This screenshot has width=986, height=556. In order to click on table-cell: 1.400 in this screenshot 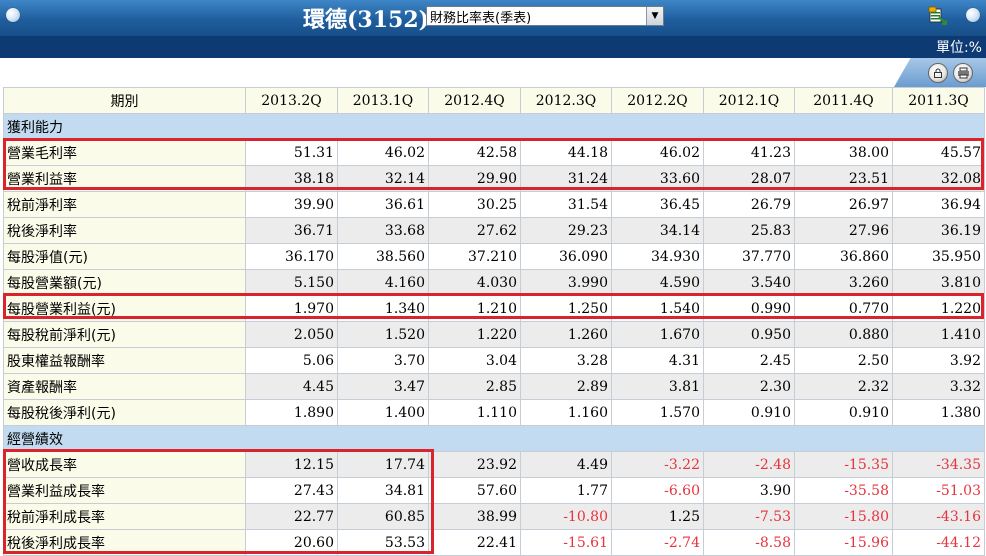, I will do `click(383, 412)`.